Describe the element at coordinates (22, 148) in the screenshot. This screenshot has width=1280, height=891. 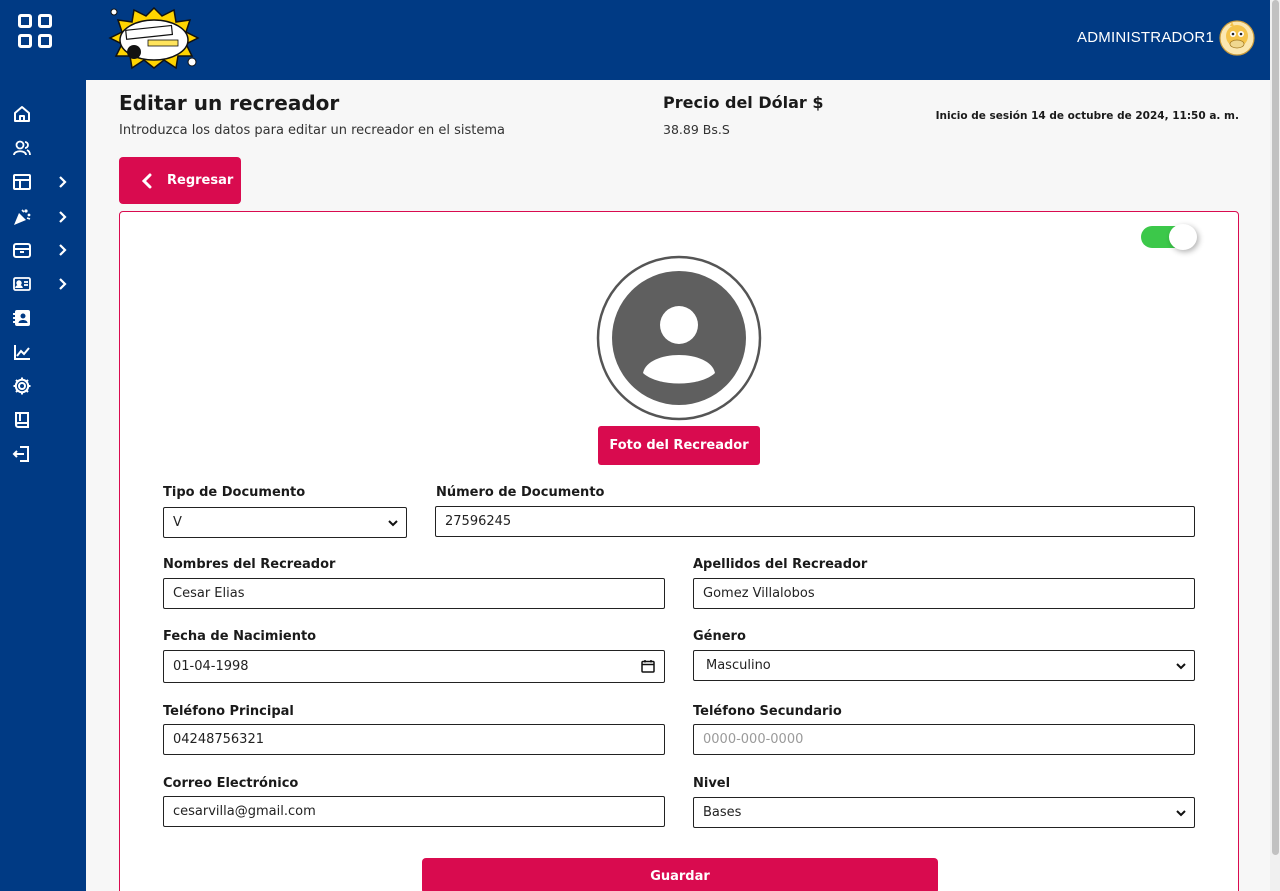
I see `users-icon` at that location.